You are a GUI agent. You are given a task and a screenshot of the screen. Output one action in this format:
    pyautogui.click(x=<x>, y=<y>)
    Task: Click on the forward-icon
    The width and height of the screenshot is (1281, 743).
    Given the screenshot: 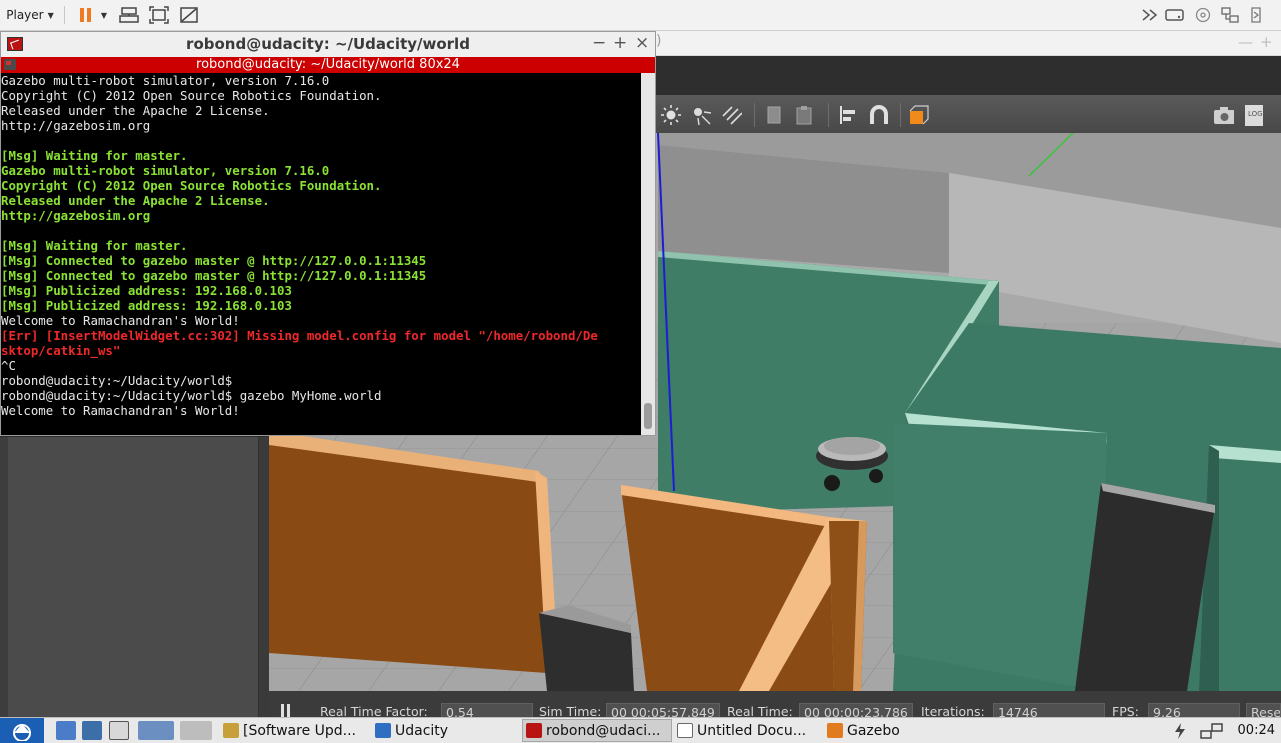 What is the action you would take?
    pyautogui.click(x=1151, y=15)
    